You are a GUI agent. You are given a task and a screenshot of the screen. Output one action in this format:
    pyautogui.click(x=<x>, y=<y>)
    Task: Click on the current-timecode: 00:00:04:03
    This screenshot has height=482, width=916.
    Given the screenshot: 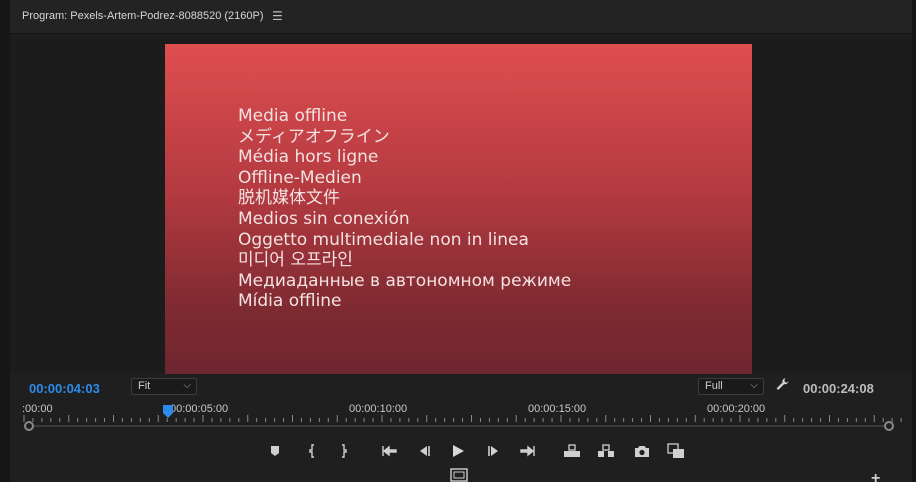 What is the action you would take?
    pyautogui.click(x=64, y=388)
    